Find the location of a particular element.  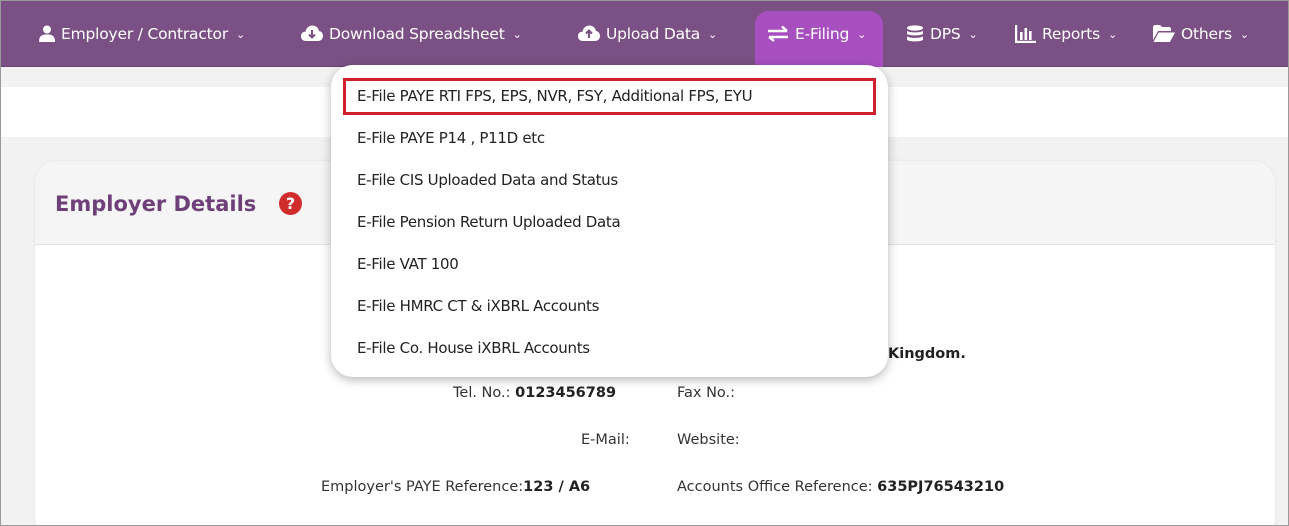

menu-item-efile-hmrc-ct-ixbrl: E-File HMRC CT & iXBRL Accounts is located at coordinates (478, 306).